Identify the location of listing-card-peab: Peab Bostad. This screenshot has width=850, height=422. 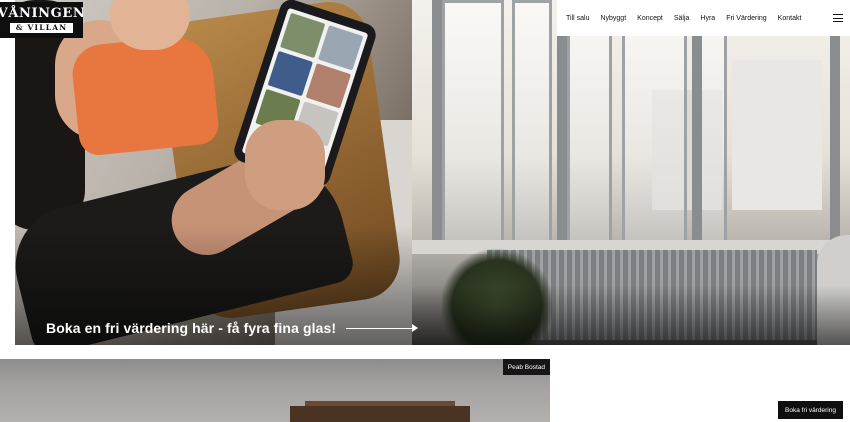
(275, 390).